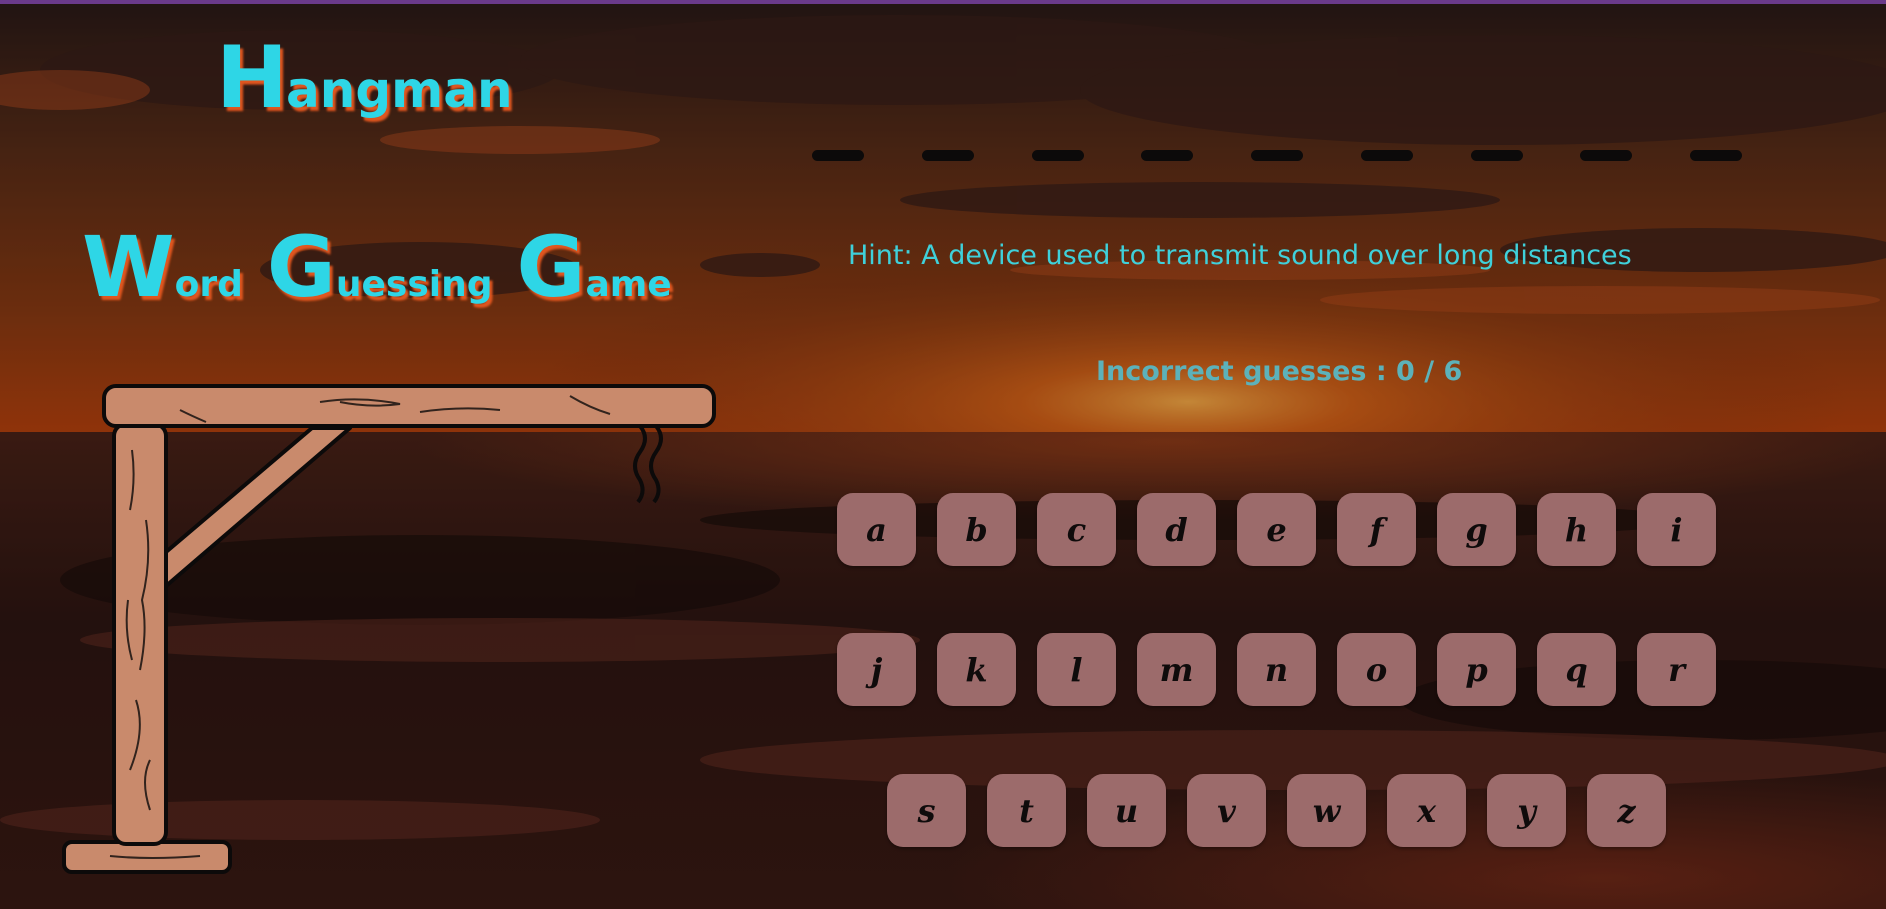 This screenshot has width=1886, height=909. Describe the element at coordinates (1476, 669) in the screenshot. I see `letter-key-p: p` at that location.